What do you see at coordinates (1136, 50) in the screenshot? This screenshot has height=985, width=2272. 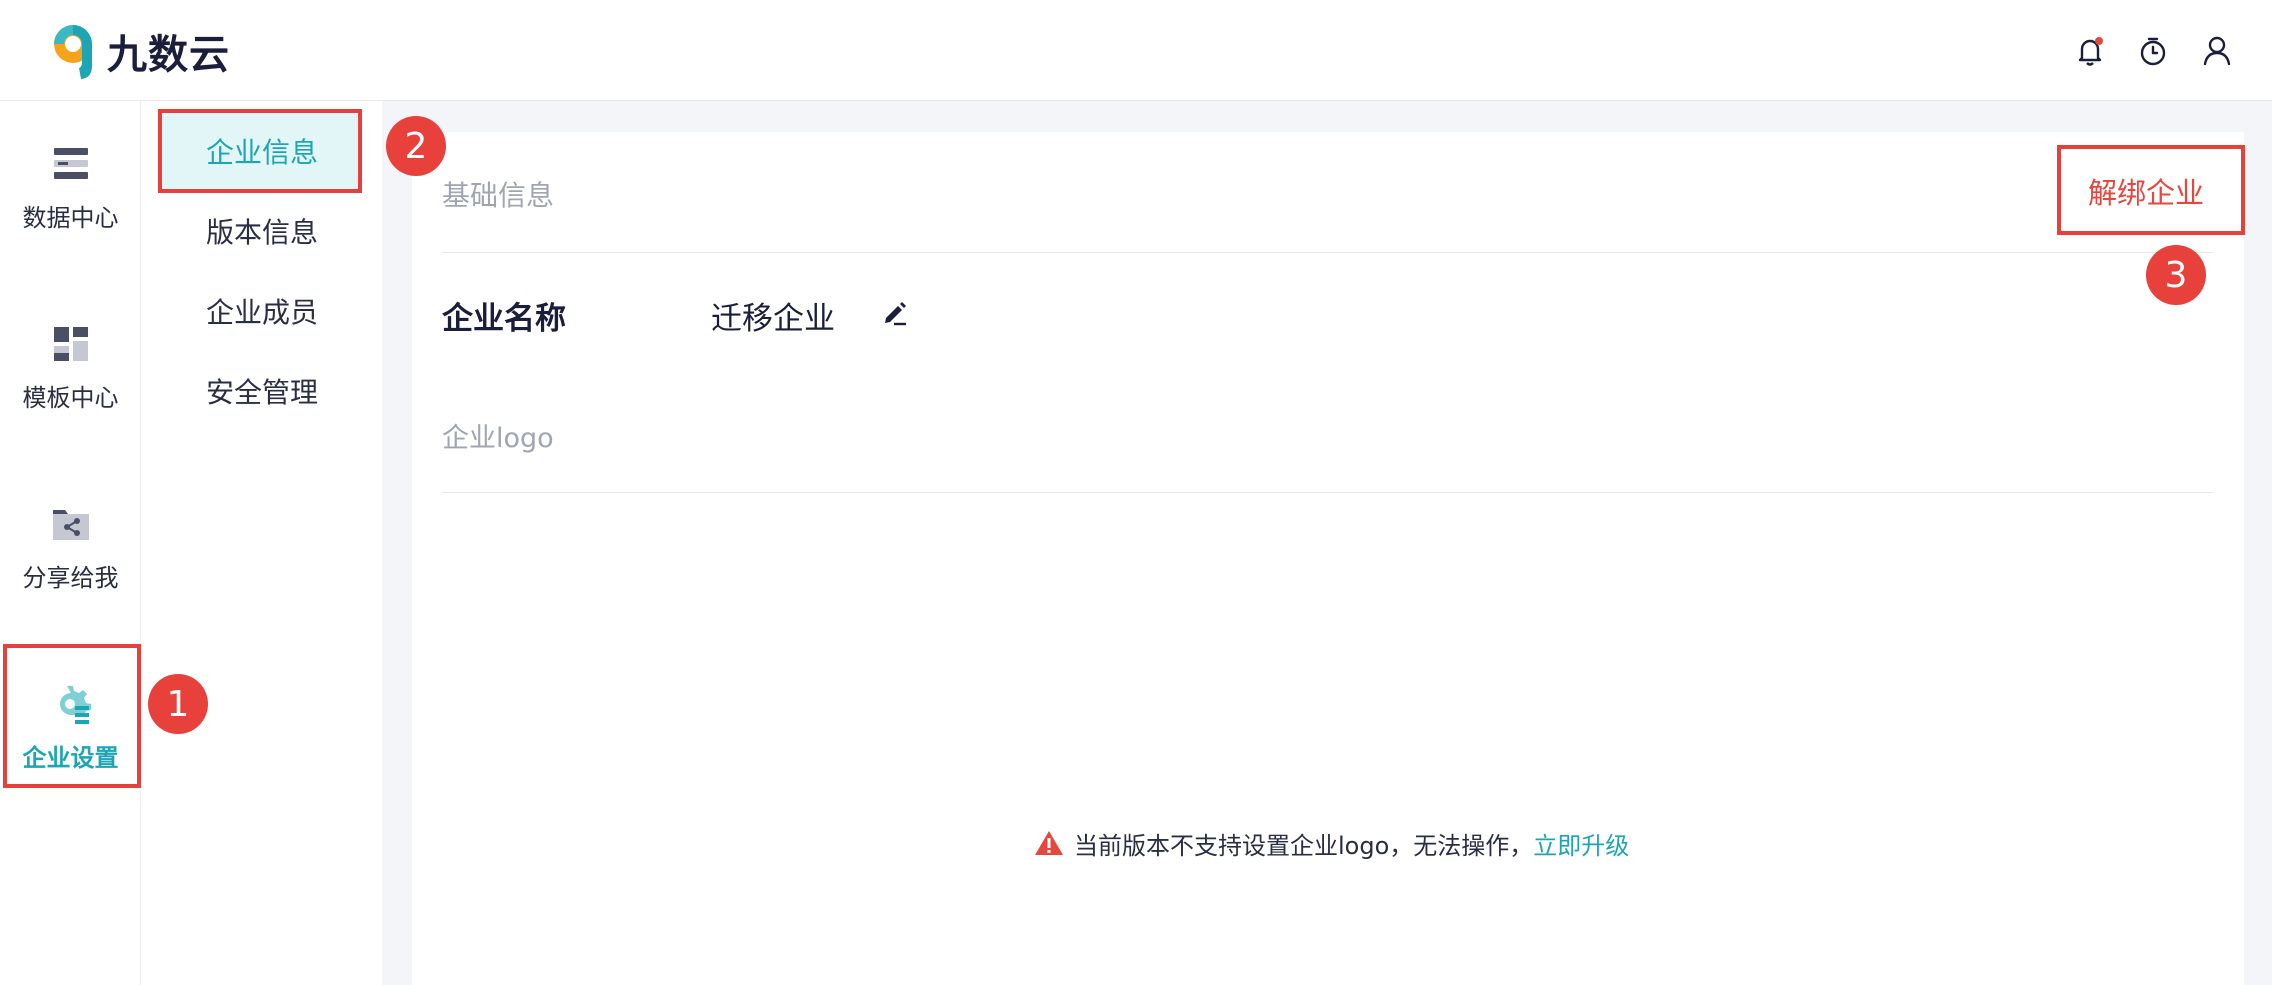 I see `top-header: 九数云` at bounding box center [1136, 50].